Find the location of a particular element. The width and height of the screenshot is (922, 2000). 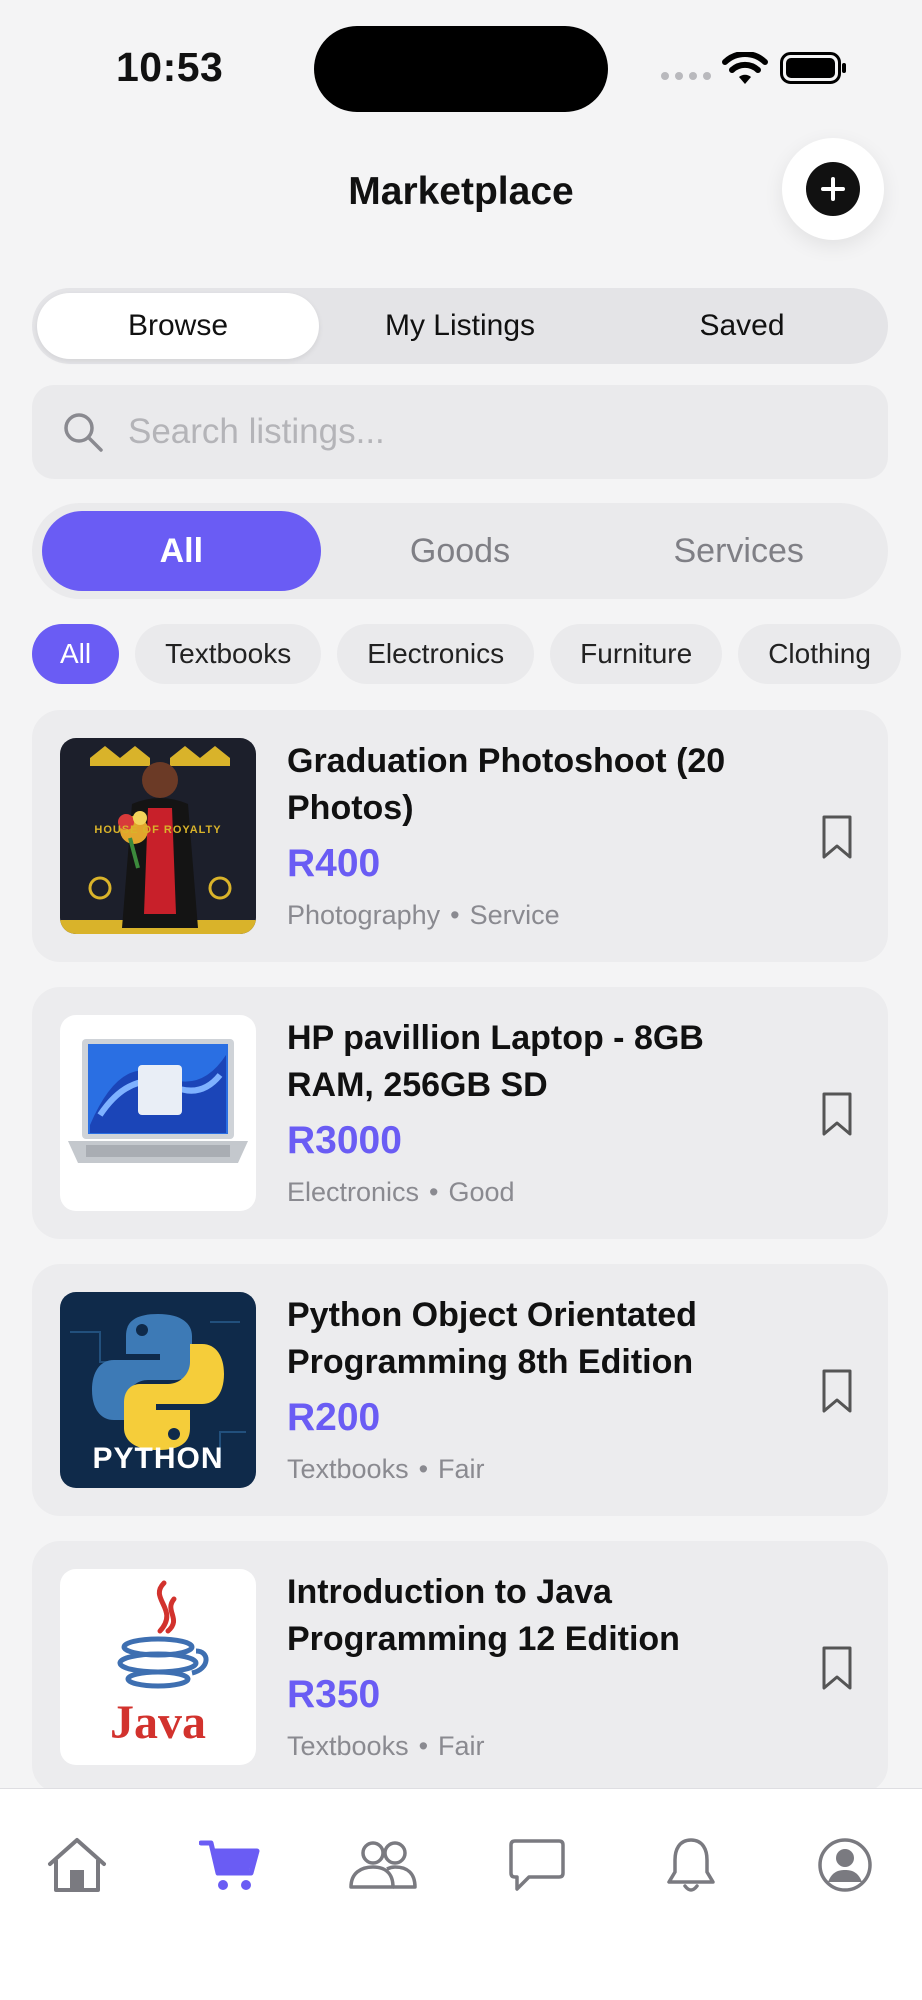

listing-meta: Electronics • Good is located at coordinates (401, 1192).